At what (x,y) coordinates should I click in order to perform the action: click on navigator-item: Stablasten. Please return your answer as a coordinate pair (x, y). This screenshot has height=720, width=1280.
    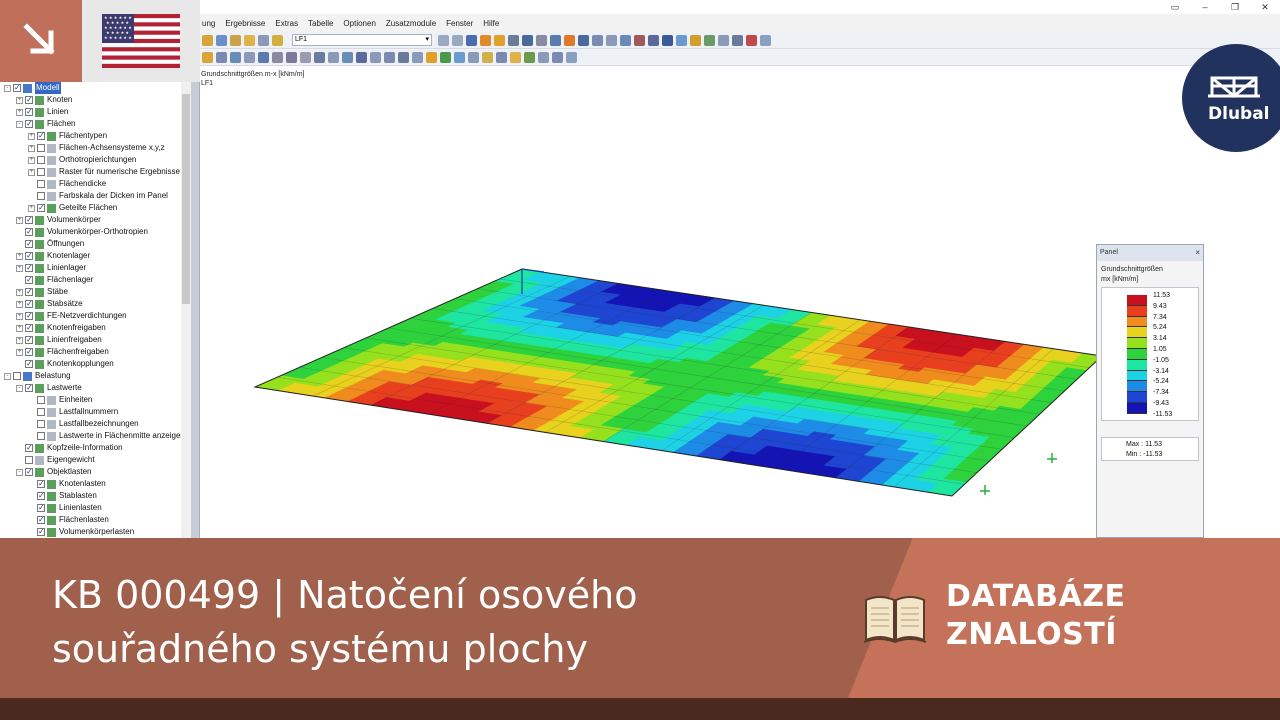
    Looking at the image, I should click on (94, 496).